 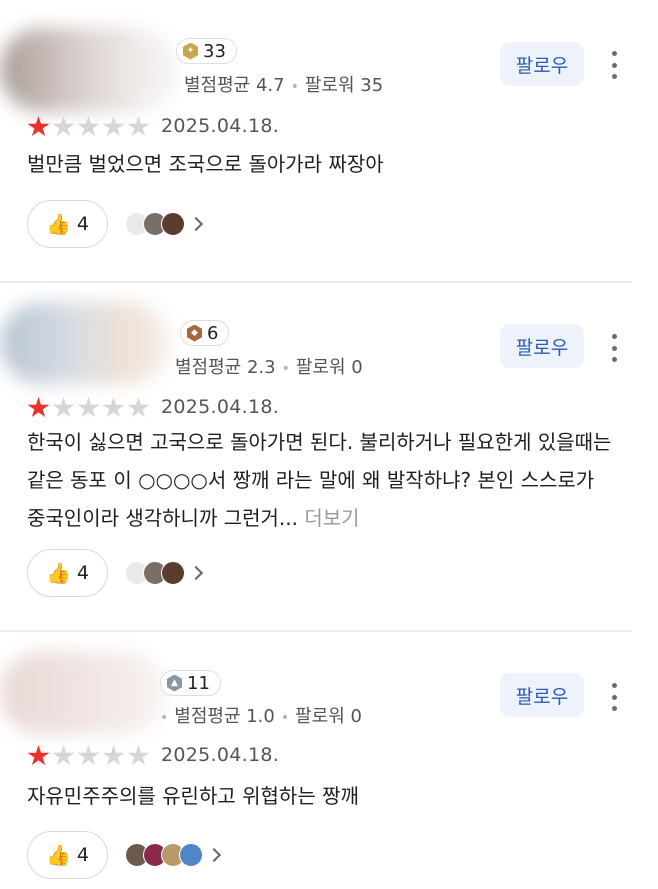 I want to click on review-text-3: 자유민주주의를 유린하고 위협하는 짱깨, so click(x=322, y=796).